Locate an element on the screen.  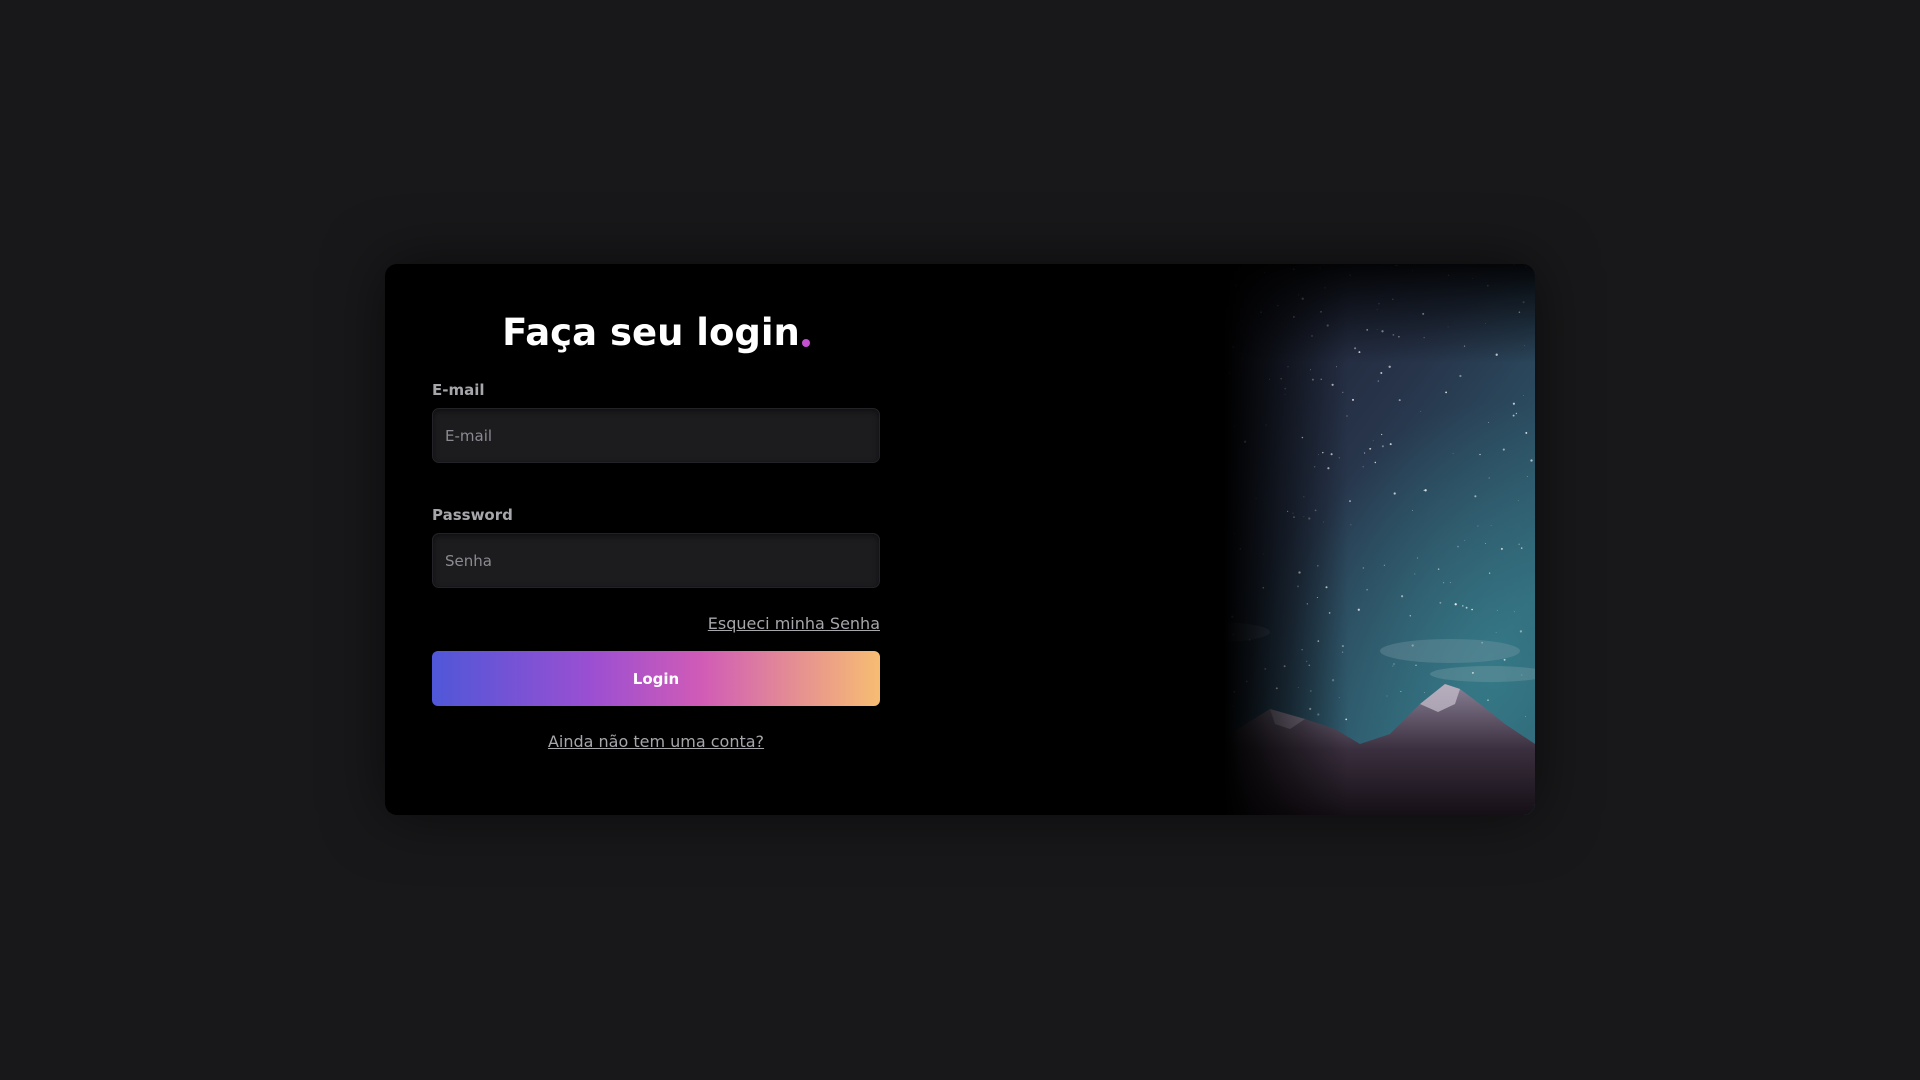
password-input is located at coordinates (656, 560).